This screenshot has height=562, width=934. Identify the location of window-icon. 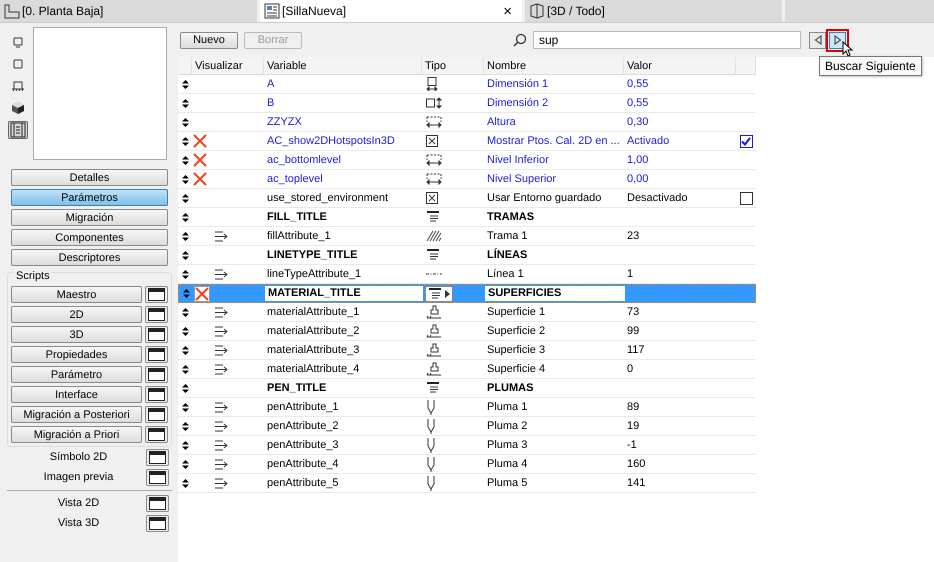
(157, 477).